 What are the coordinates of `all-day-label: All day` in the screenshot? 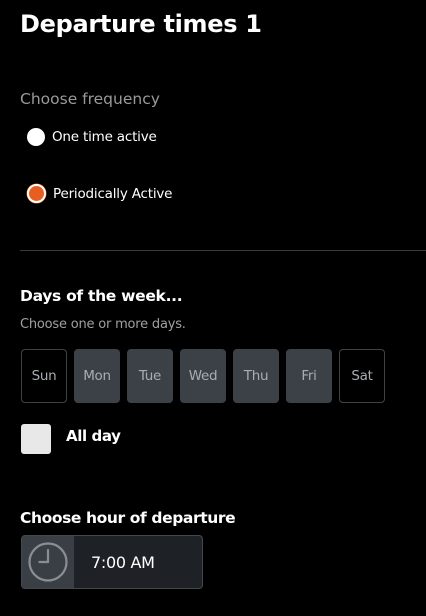 It's located at (93, 436).